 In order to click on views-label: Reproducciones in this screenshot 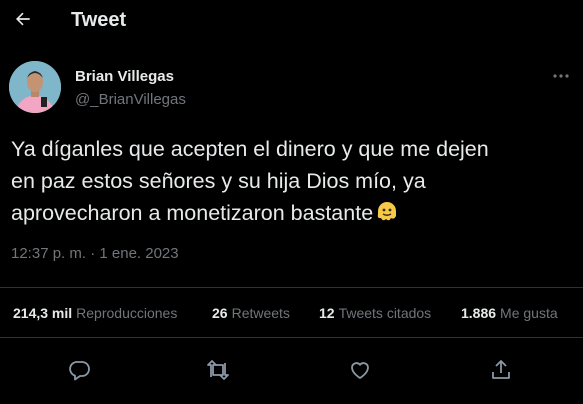, I will do `click(127, 313)`.